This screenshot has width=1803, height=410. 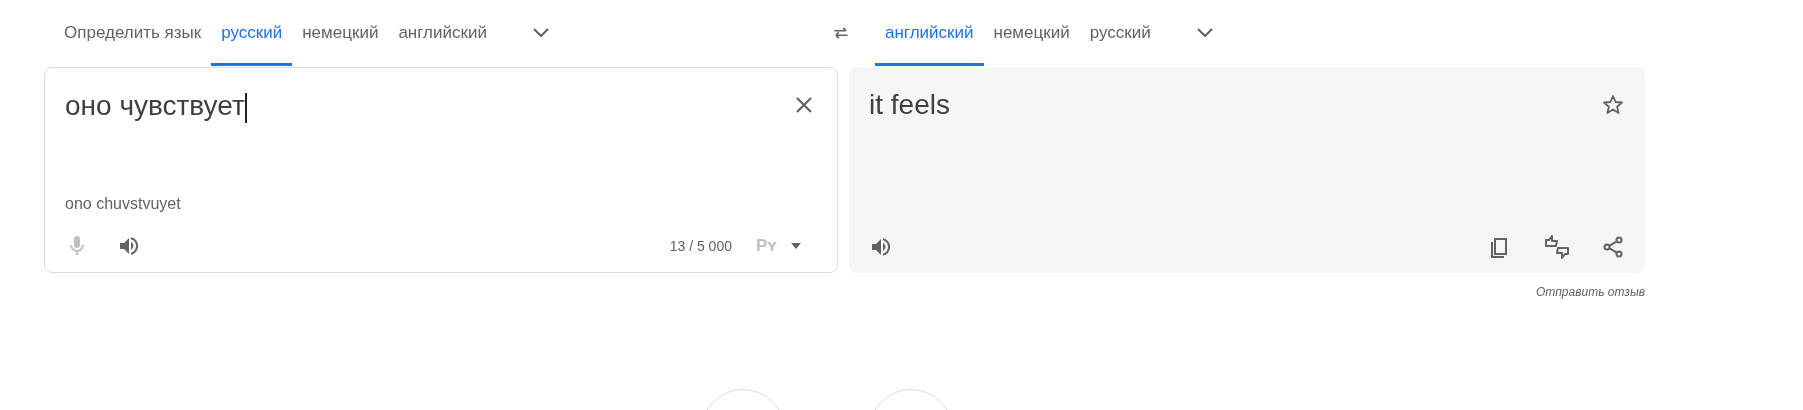 I want to click on language-tab: английский, so click(x=442, y=33).